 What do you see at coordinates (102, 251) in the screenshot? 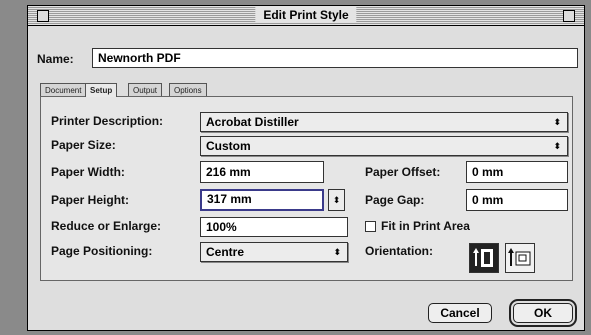
I see `page-positioning-label: Page Positioning:` at bounding box center [102, 251].